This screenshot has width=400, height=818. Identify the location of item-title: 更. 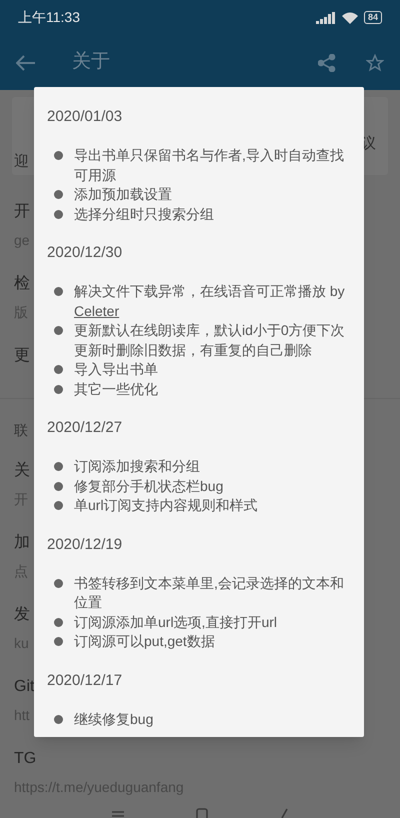
(22, 356).